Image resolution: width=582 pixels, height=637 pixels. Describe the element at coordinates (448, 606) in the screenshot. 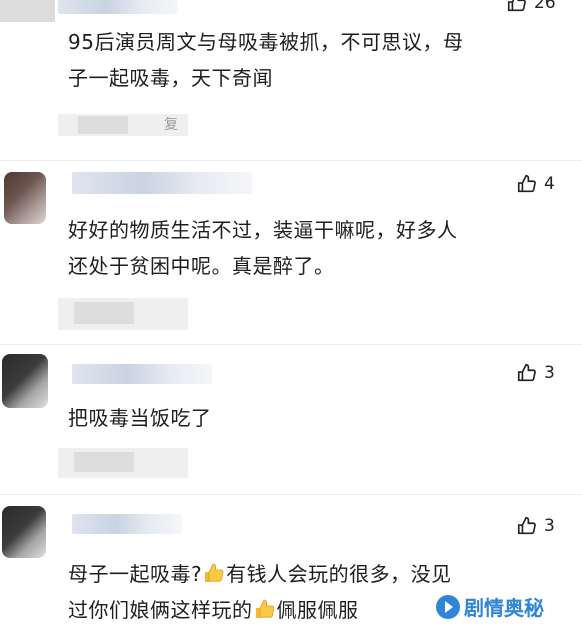

I see `play-circle-icon` at that location.